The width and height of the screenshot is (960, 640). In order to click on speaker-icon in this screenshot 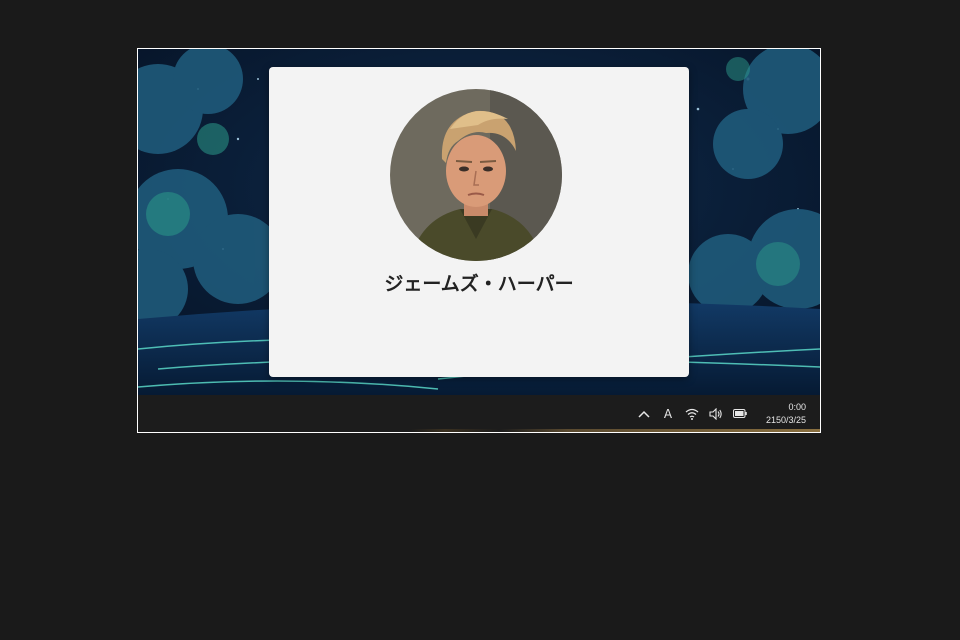, I will do `click(716, 414)`.